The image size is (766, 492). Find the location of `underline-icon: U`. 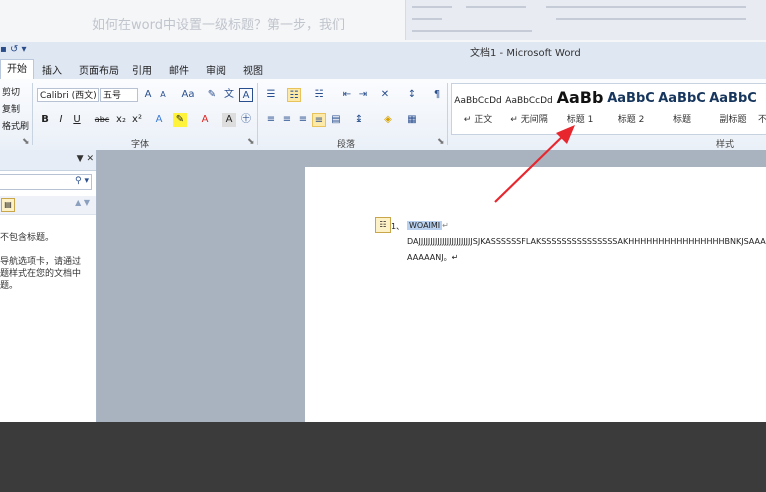

underline-icon: U is located at coordinates (77, 120).